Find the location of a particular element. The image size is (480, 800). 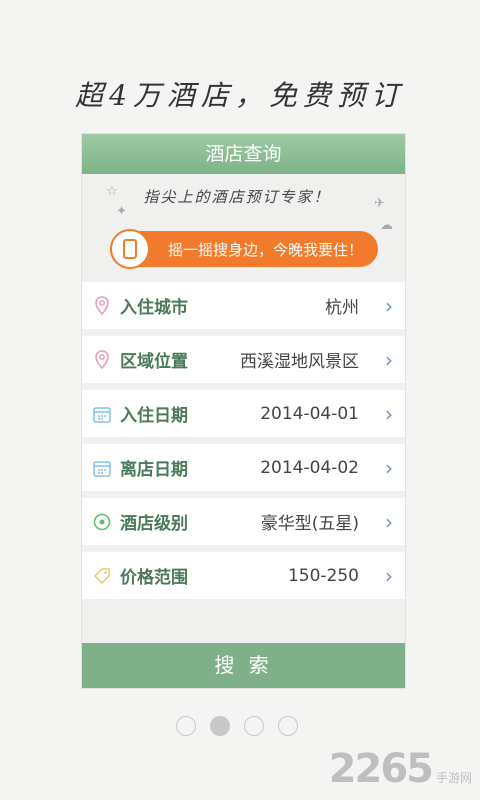

row-label: 价格范围 is located at coordinates (154, 578).